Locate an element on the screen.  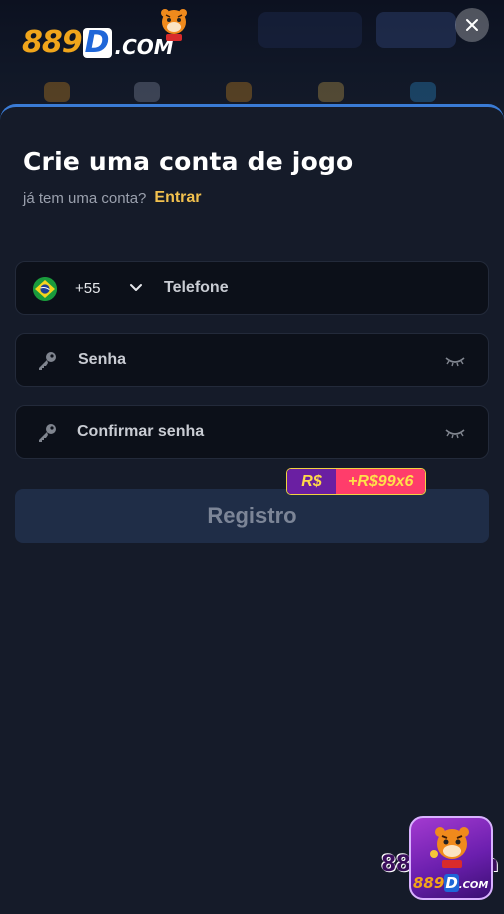
bonus-badge: R$ +R$99x6 is located at coordinates (356, 481).